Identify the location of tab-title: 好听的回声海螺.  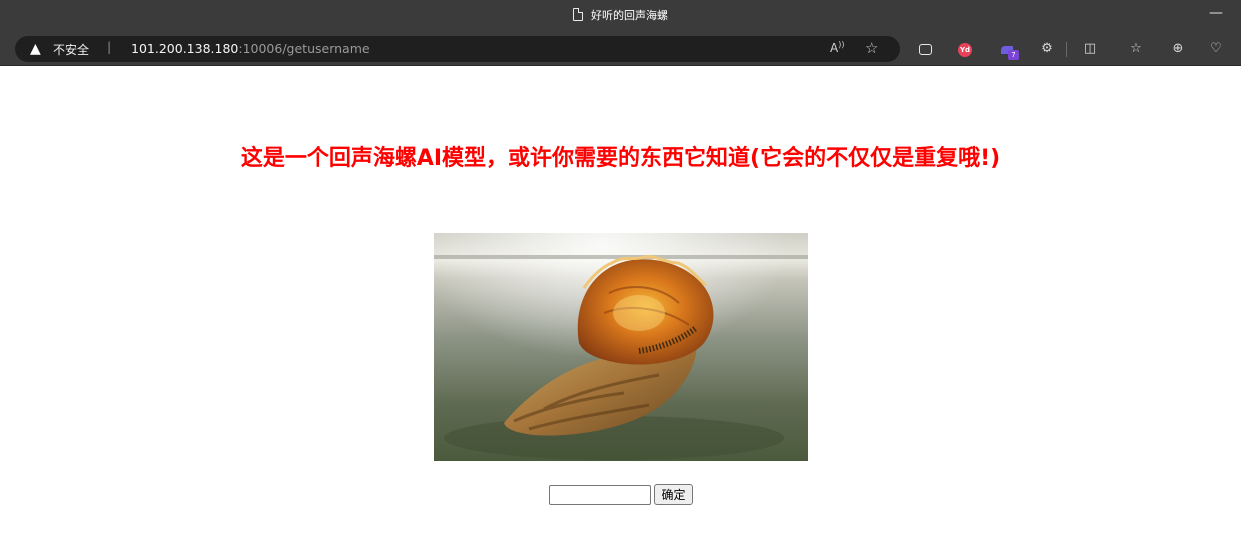
(629, 15).